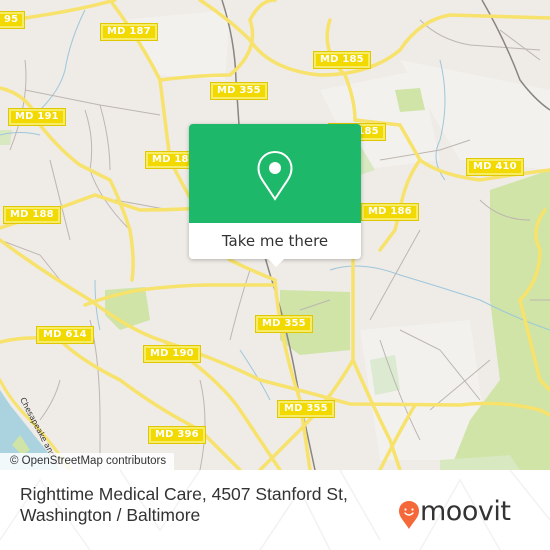  Describe the element at coordinates (110, 515) in the screenshot. I see `place-title-line2: Washington / Baltimore` at that location.